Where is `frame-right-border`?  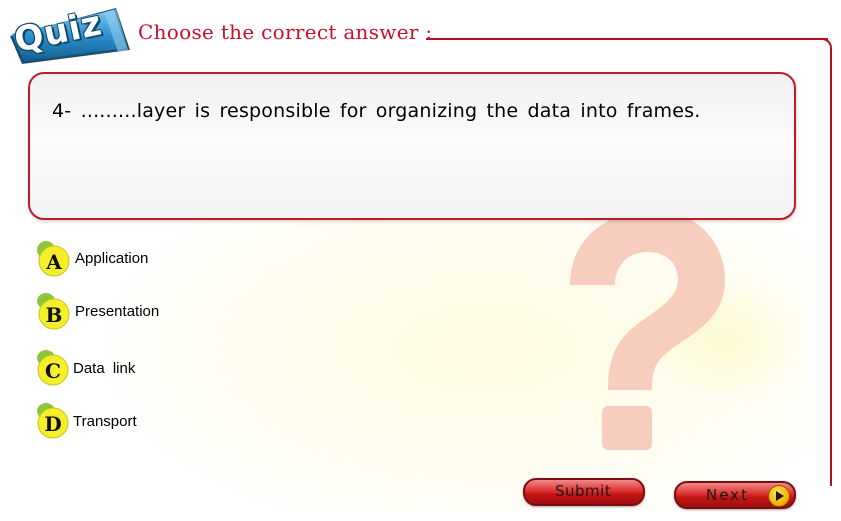 frame-right-border is located at coordinates (831, 267).